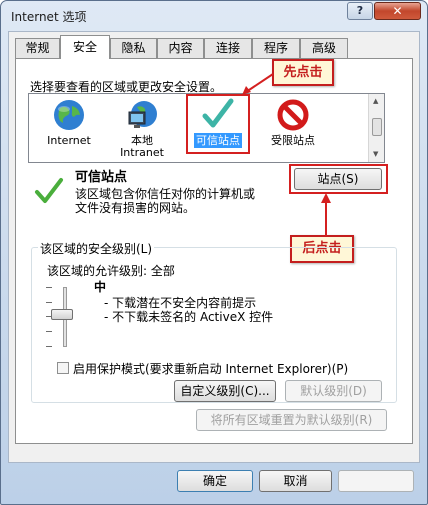  I want to click on close-button: ✕, so click(397, 11).